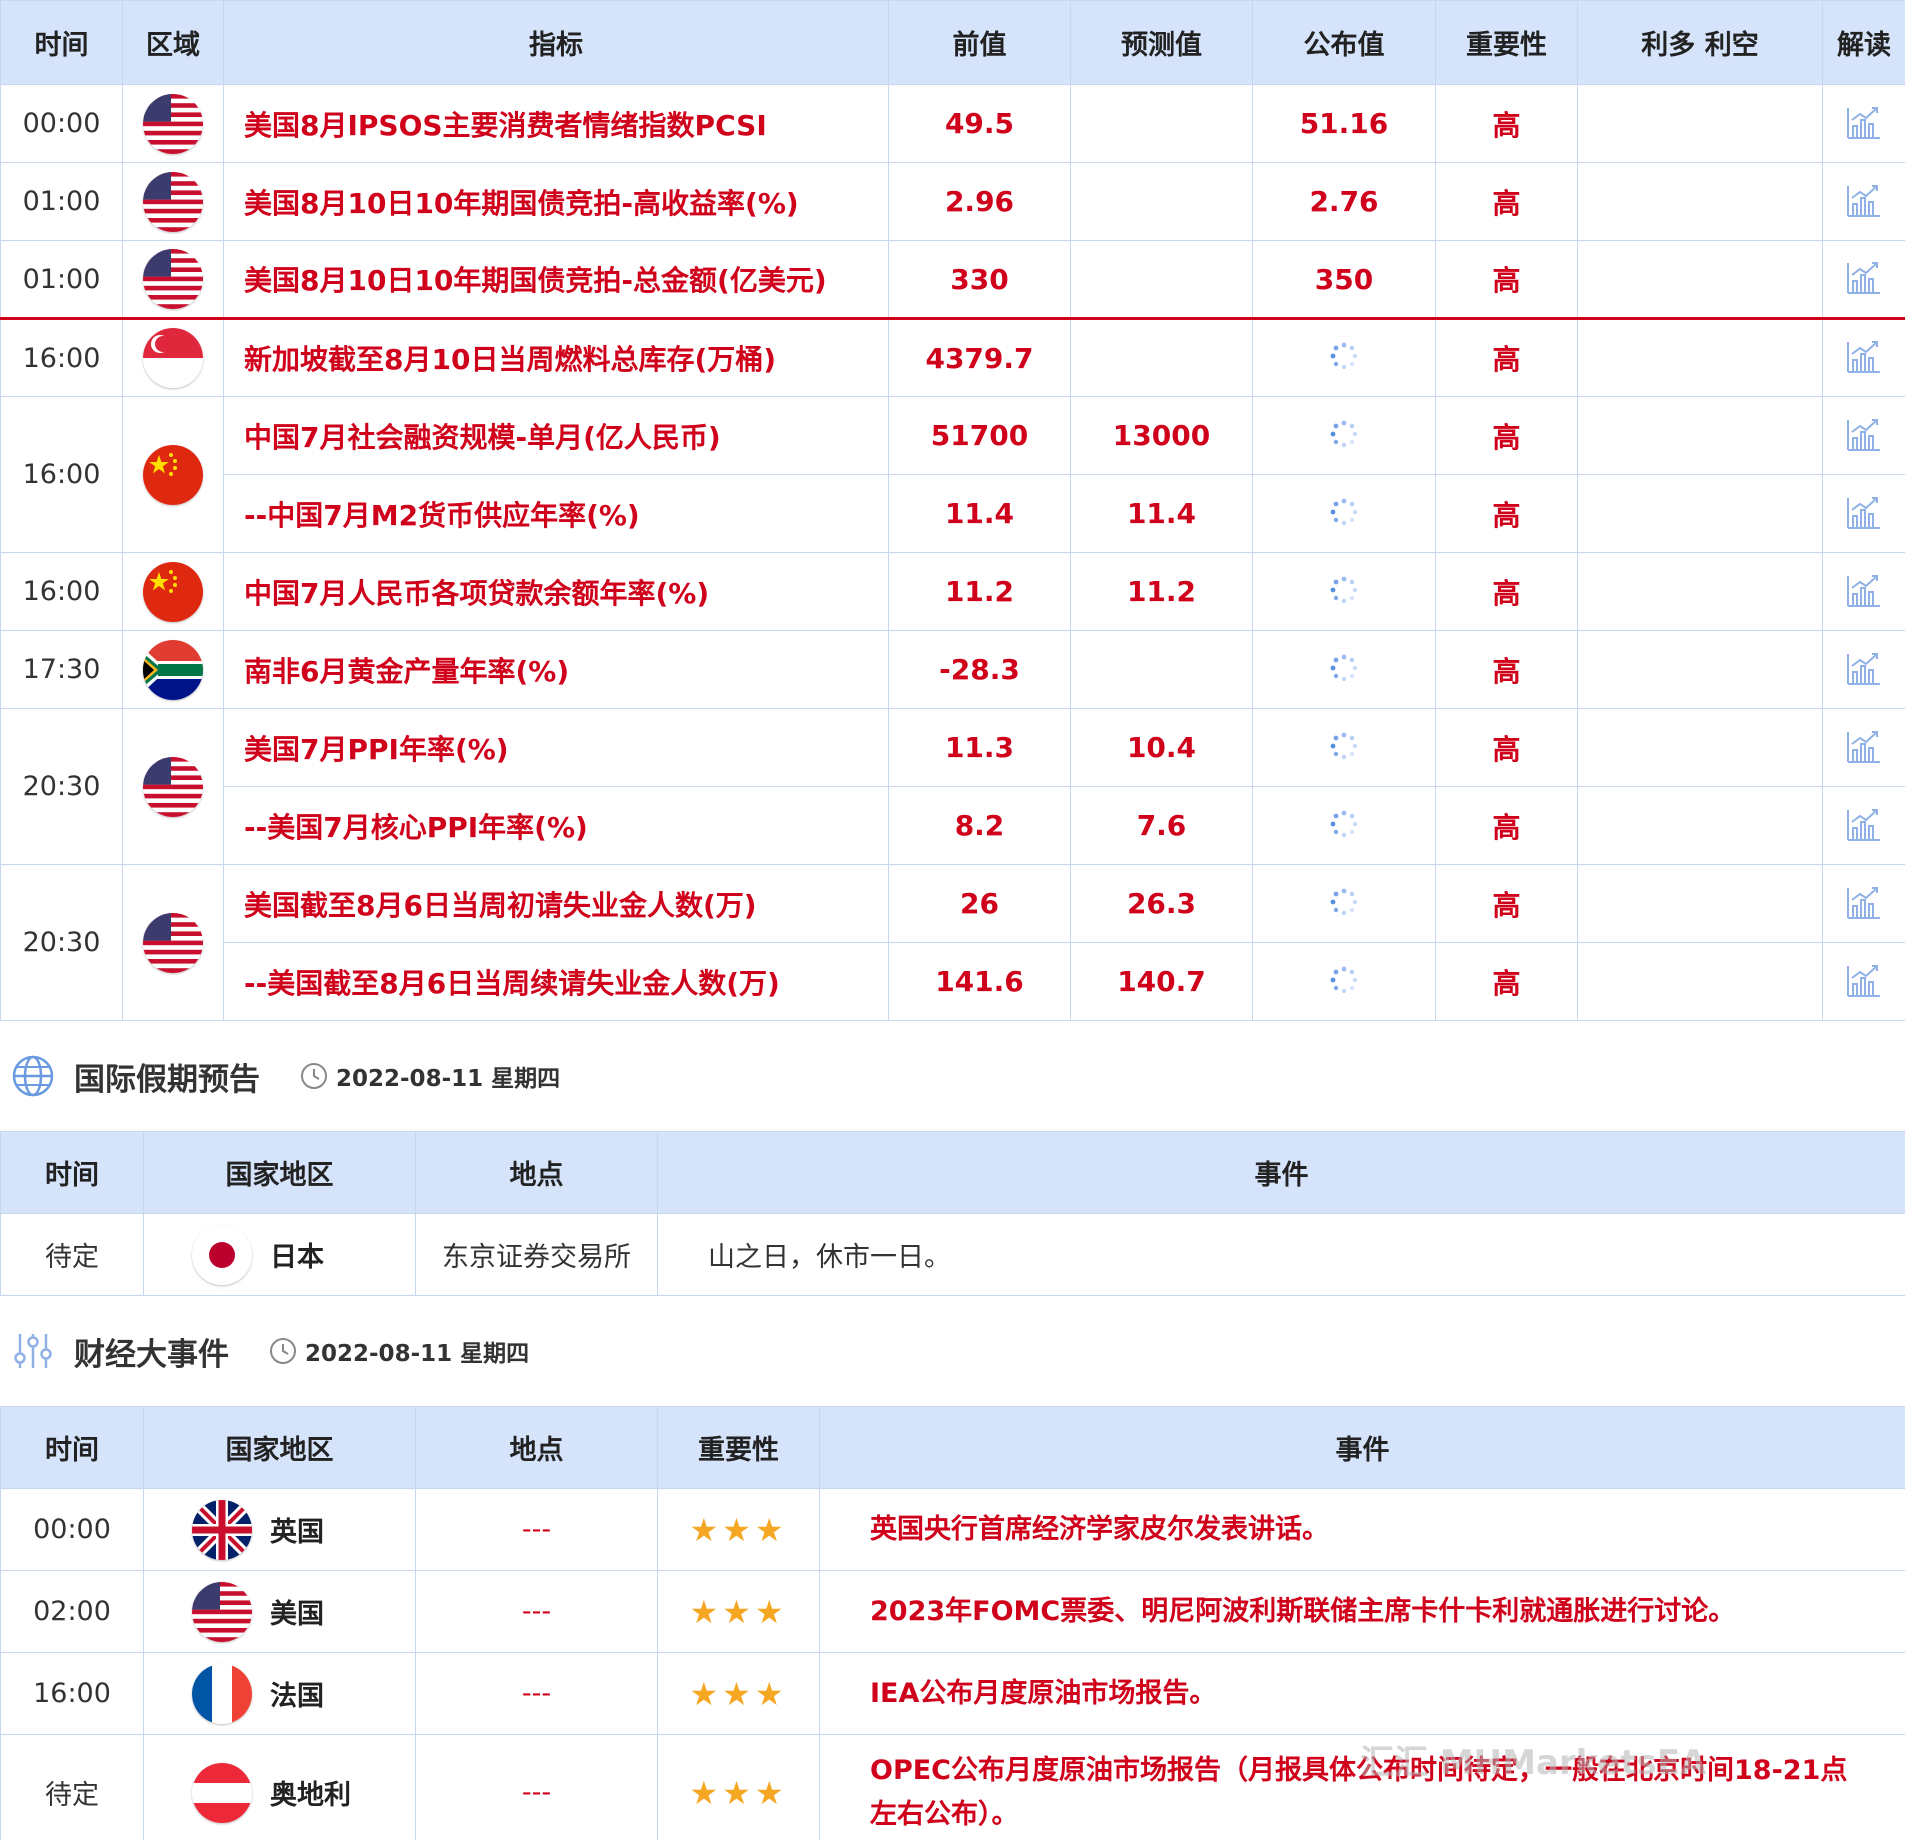 The image size is (1905, 1840). Describe the element at coordinates (979, 747) in the screenshot. I see `previous-value: 11.3` at that location.